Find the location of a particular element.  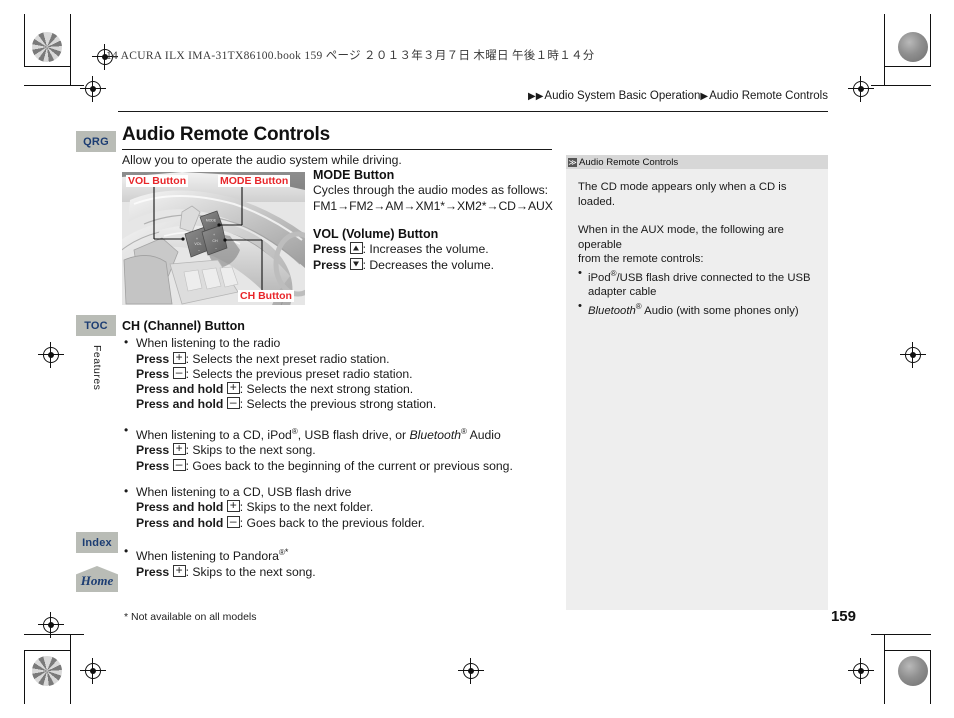

breadcrumb-item-audio-system-basic-operation: Audio System Basic Operation is located at coordinates (622, 96).